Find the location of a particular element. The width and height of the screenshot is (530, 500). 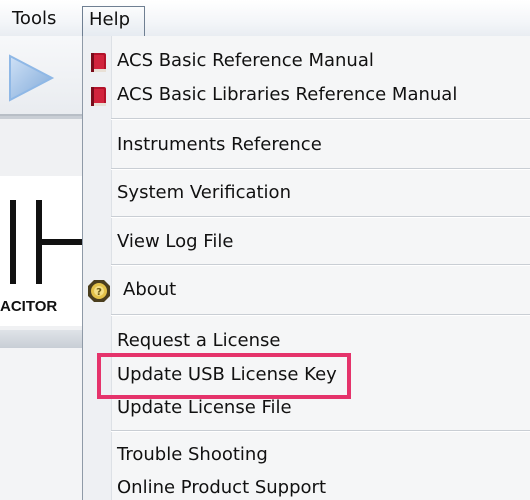

background-toolbar is located at coordinates (41, 76).